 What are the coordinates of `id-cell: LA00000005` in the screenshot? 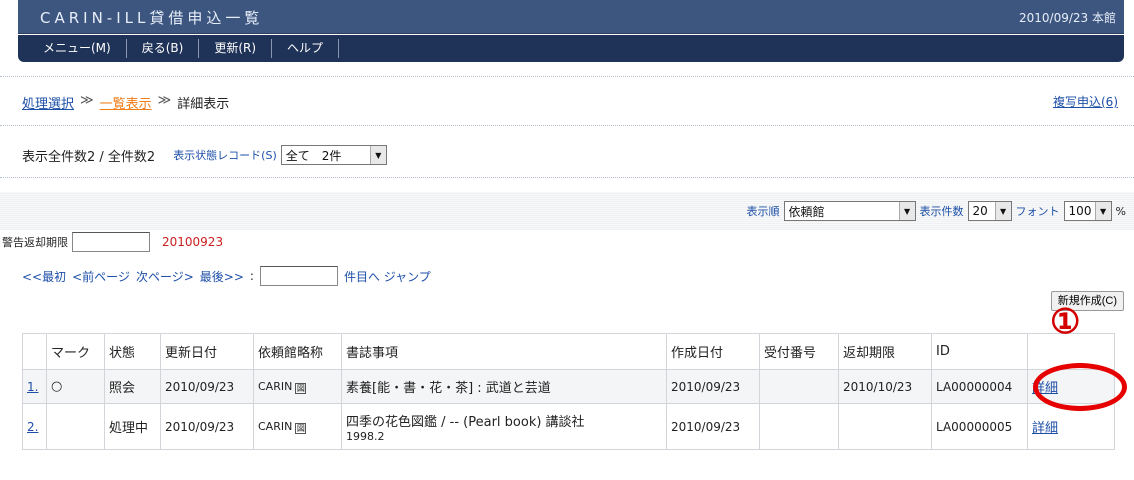 It's located at (979, 426).